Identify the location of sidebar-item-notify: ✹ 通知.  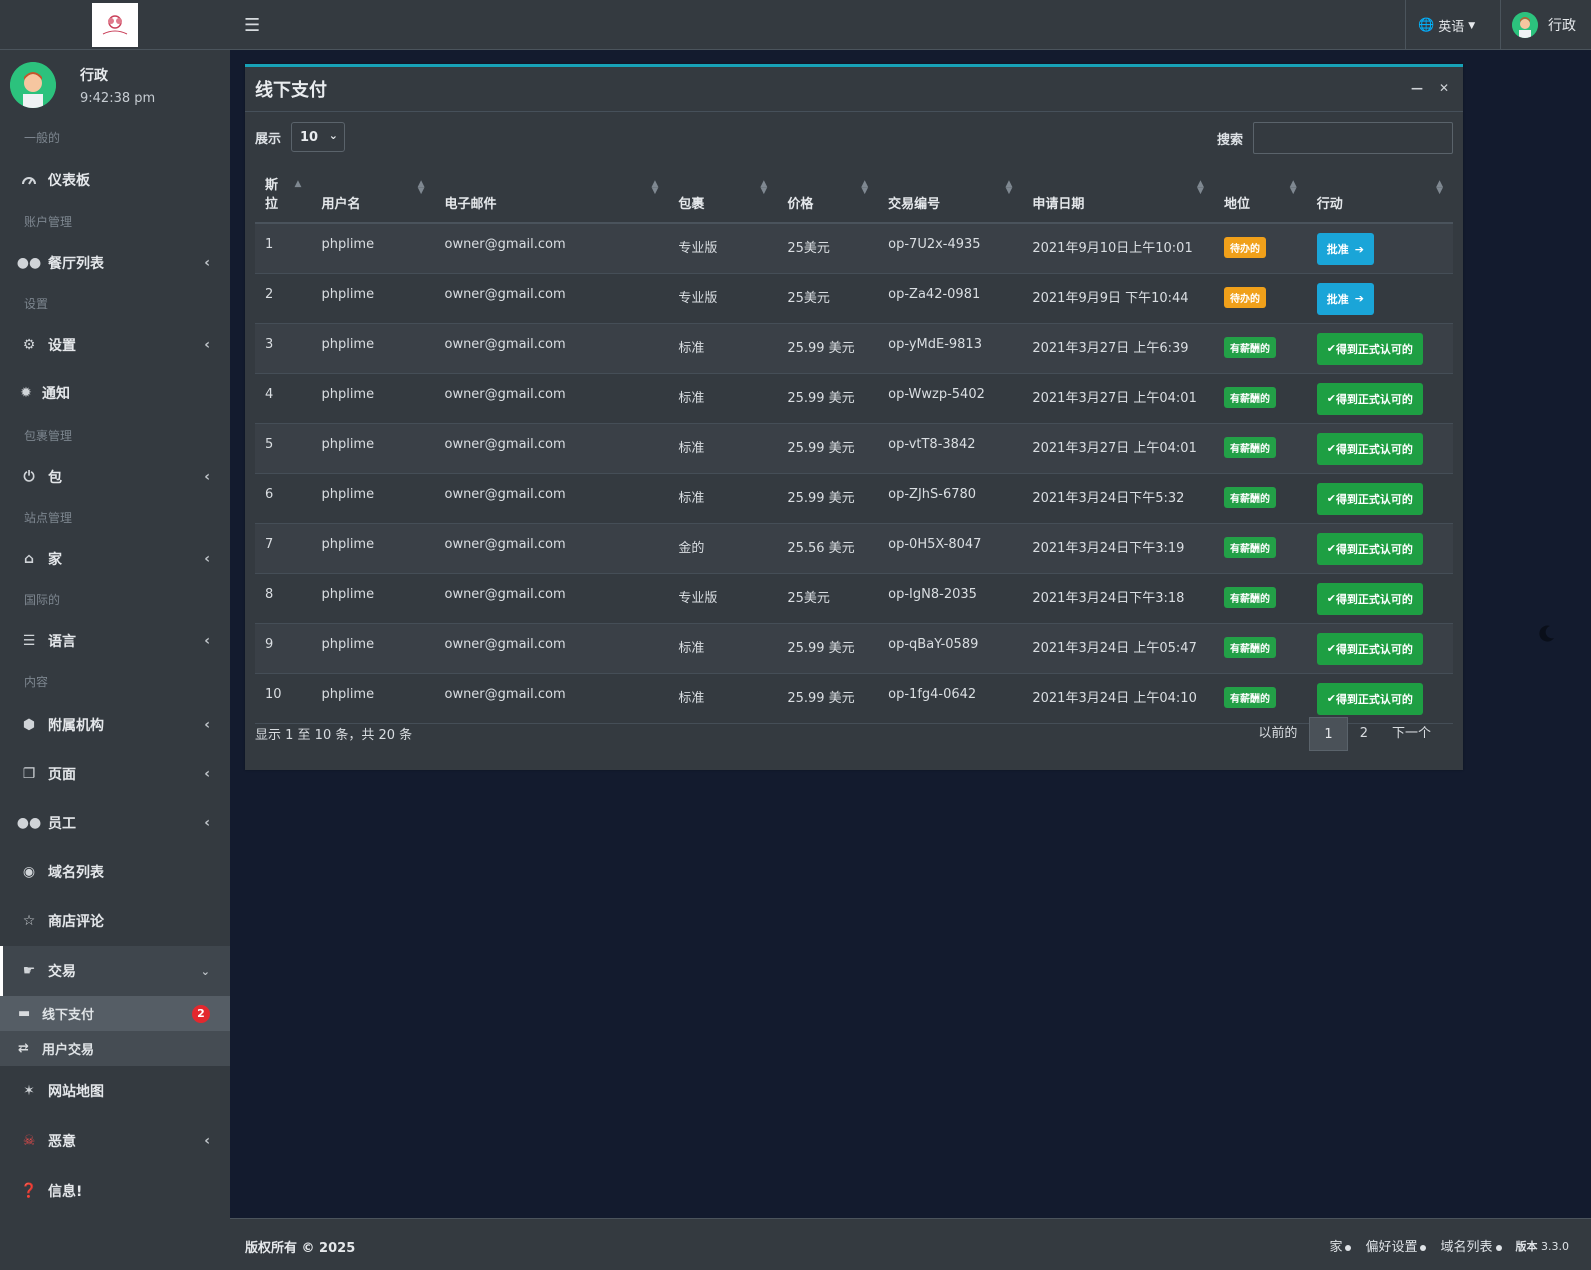
(115, 393).